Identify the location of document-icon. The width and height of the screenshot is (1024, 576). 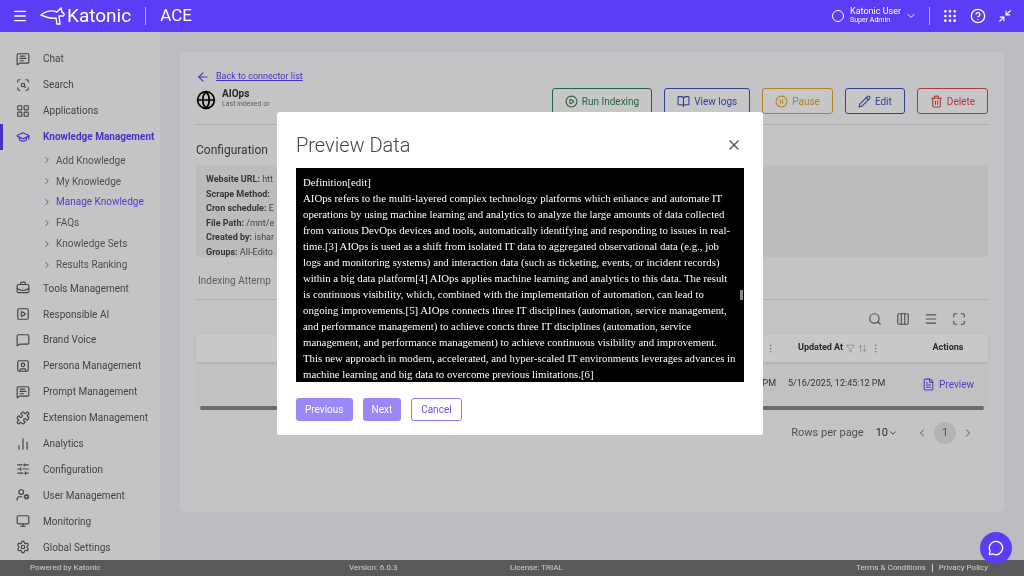
(929, 384).